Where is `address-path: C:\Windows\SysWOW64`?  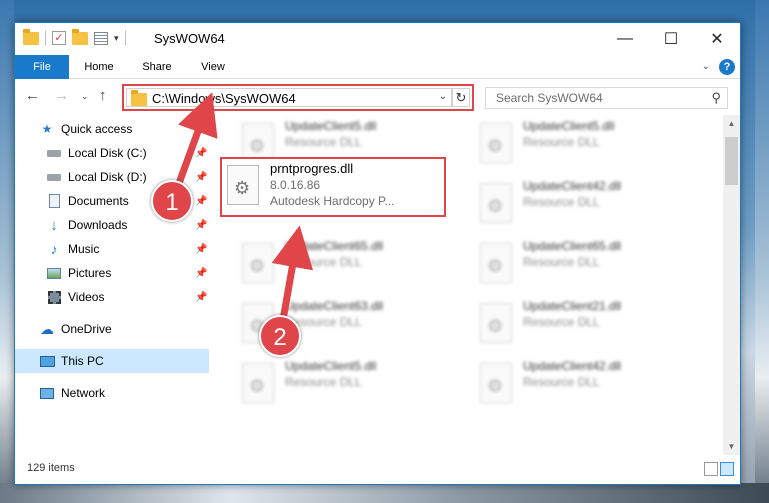 address-path: C:\Windows\SysWOW64 is located at coordinates (224, 98).